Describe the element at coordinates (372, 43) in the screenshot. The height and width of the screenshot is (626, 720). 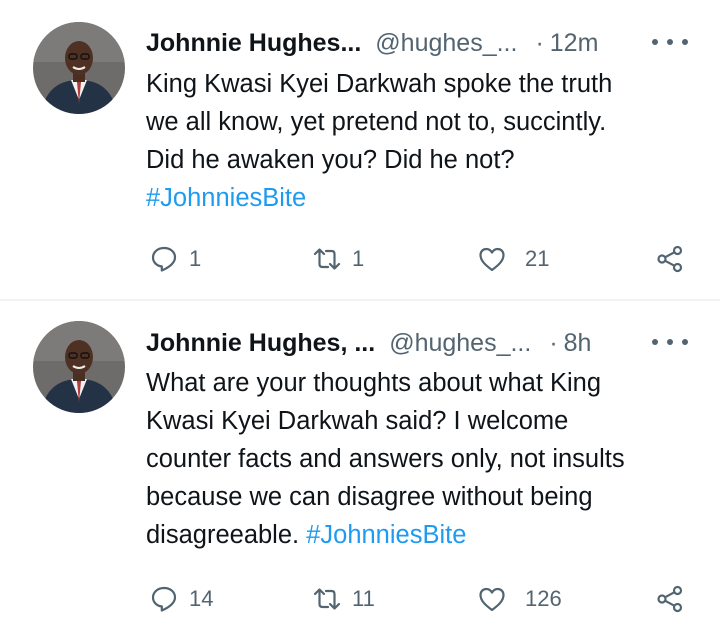
I see `tweet-header: Johnnie Hughes... @hughes_... · 12m` at that location.